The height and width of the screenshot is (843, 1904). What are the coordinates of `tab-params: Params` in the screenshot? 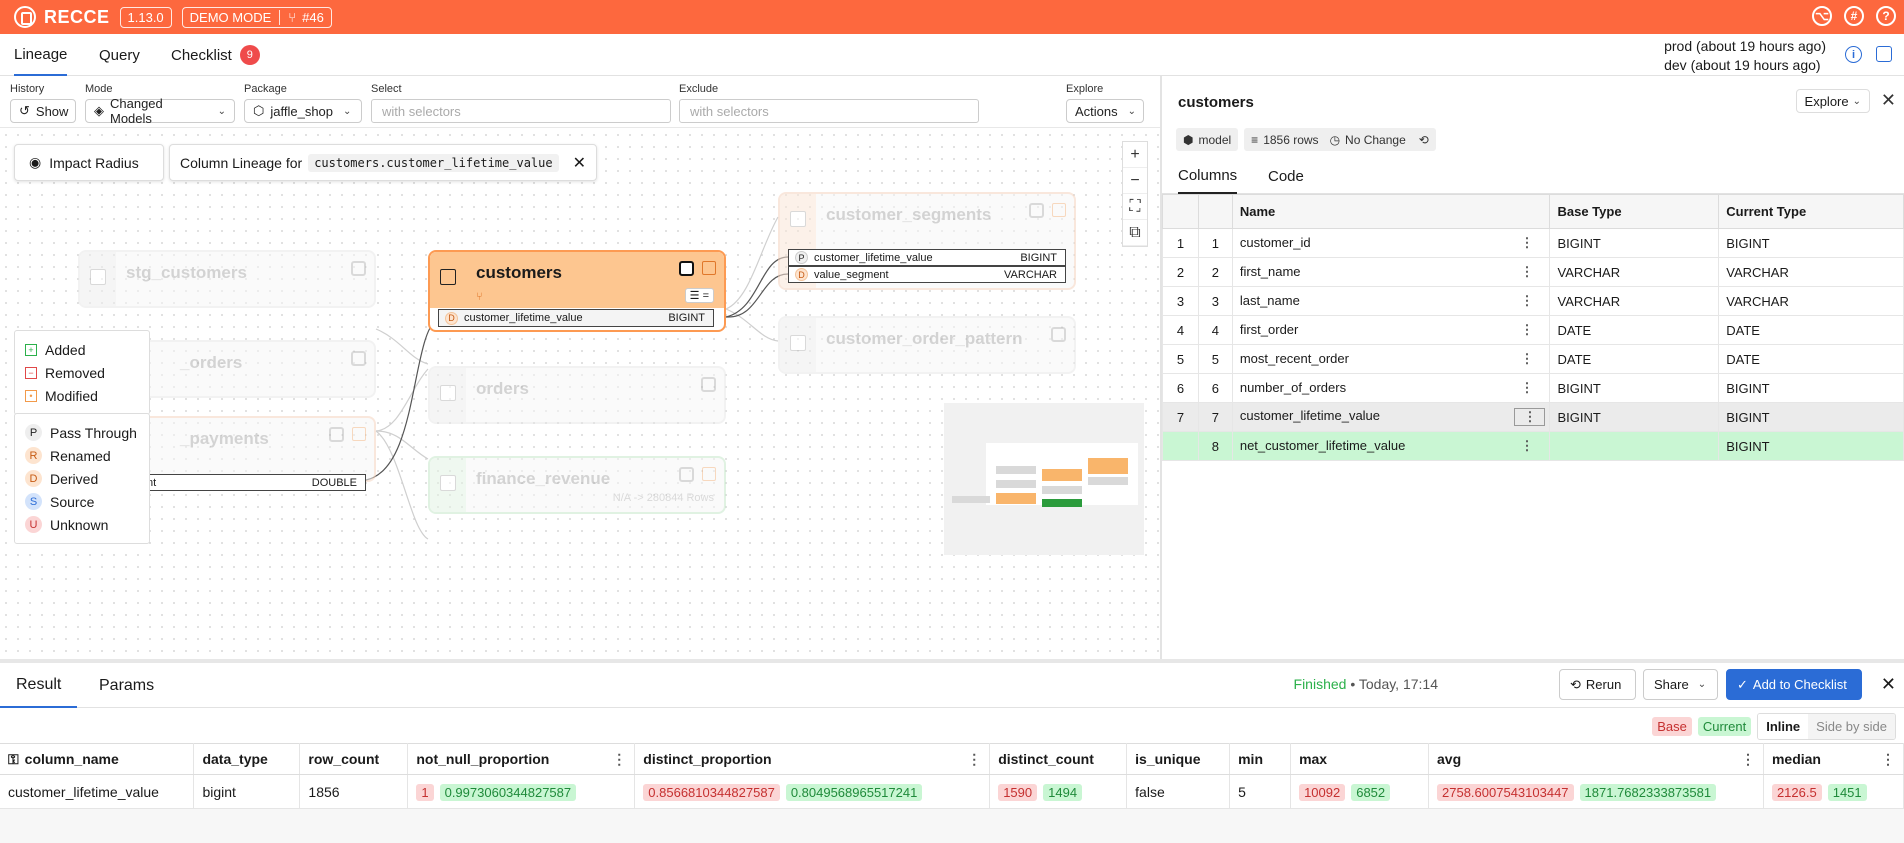 It's located at (126, 685).